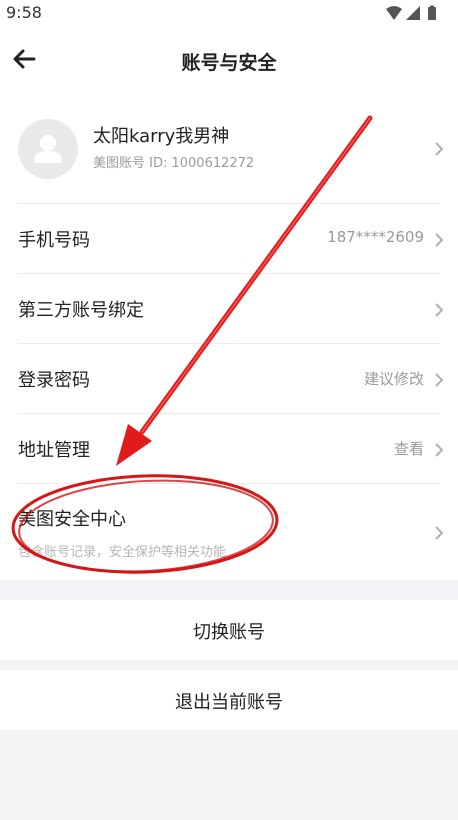 The height and width of the screenshot is (820, 458). I want to click on logout-button: 退出当前账号, so click(229, 700).